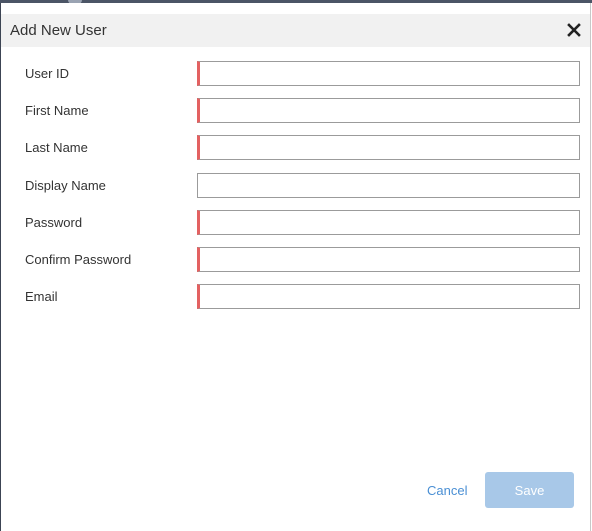  Describe the element at coordinates (388, 147) in the screenshot. I see `last-name-input` at that location.